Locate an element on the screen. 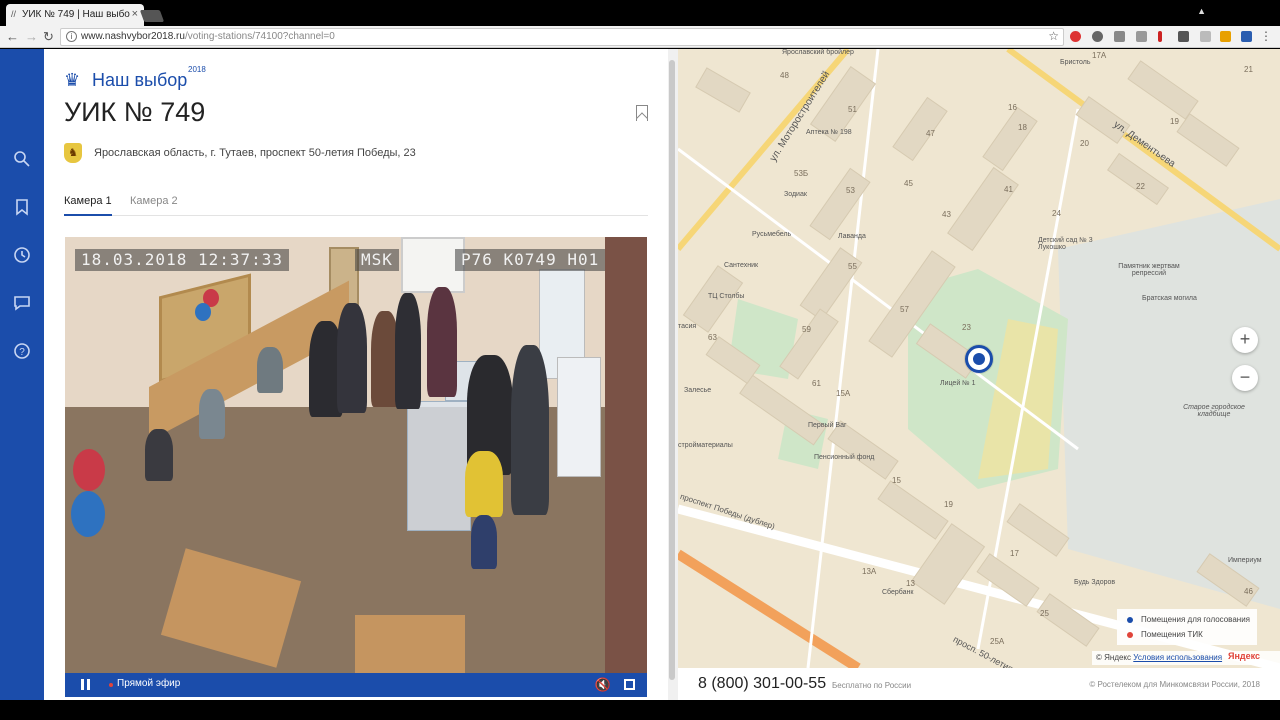  help-icon: ? is located at coordinates (22, 351).